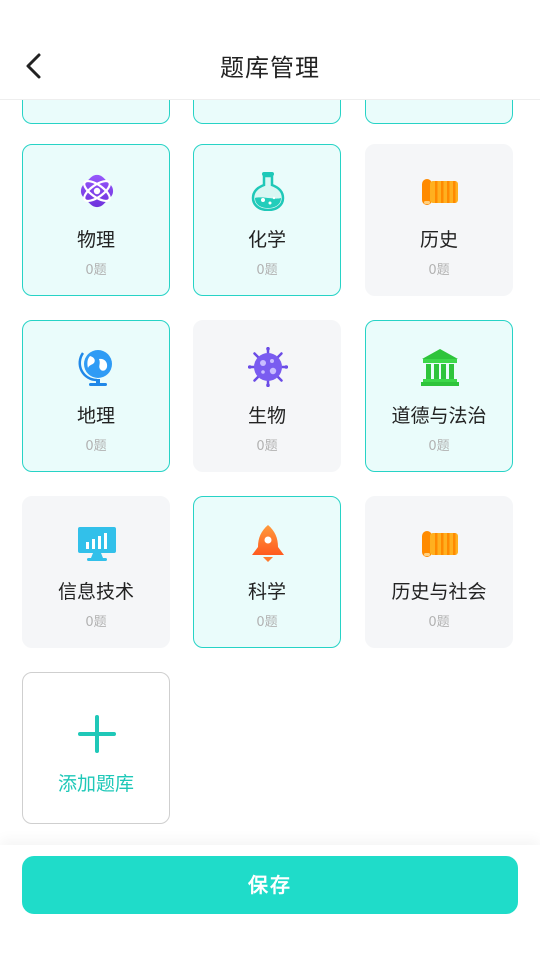 The height and width of the screenshot is (960, 540). What do you see at coordinates (267, 396) in the screenshot?
I see `subject-card-biology: 生物 0题` at bounding box center [267, 396].